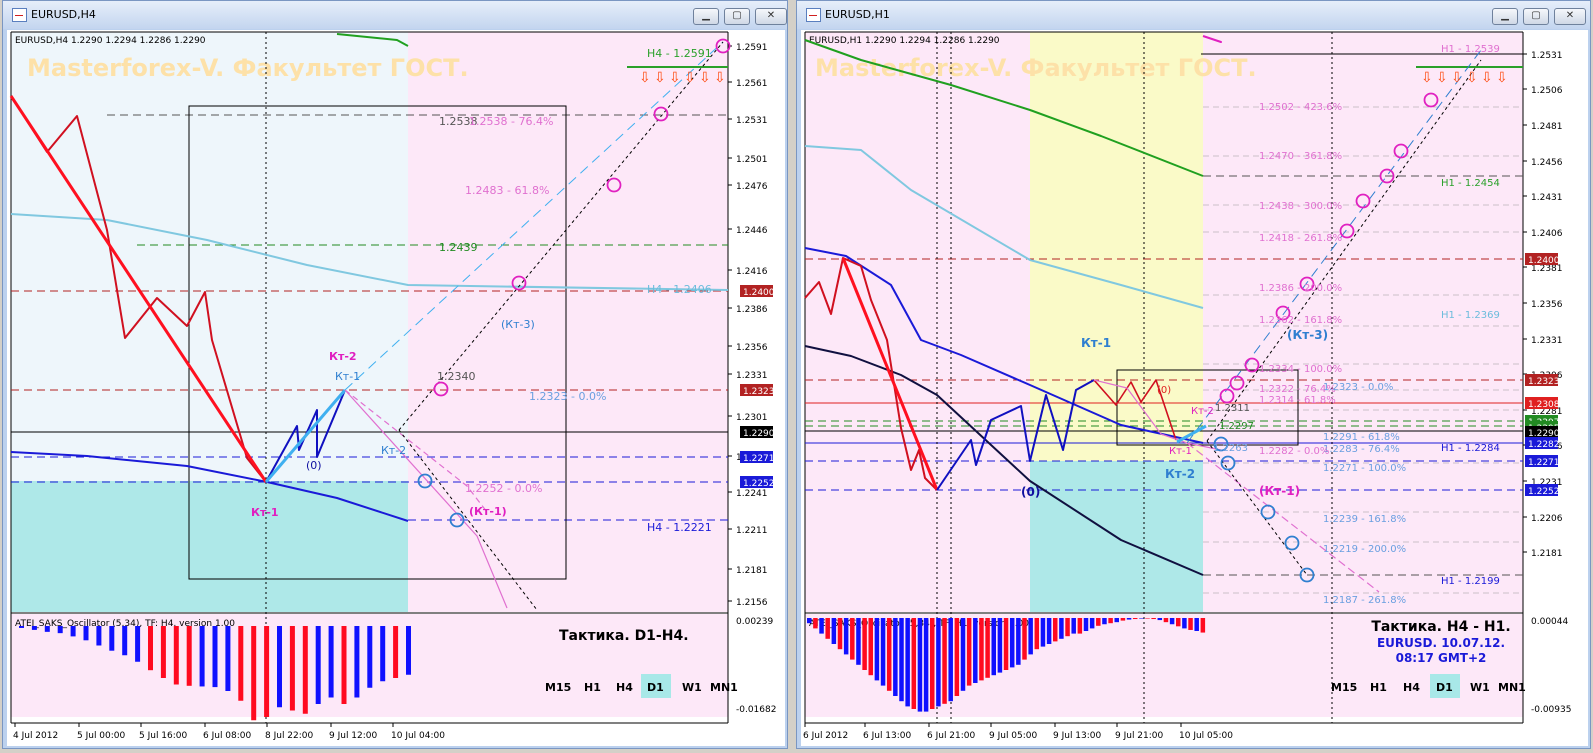  What do you see at coordinates (110, 41) in the screenshot?
I see `chart-info: EURUSD,H4 1.2290 1.2294 1.2286 1.2290` at bounding box center [110, 41].